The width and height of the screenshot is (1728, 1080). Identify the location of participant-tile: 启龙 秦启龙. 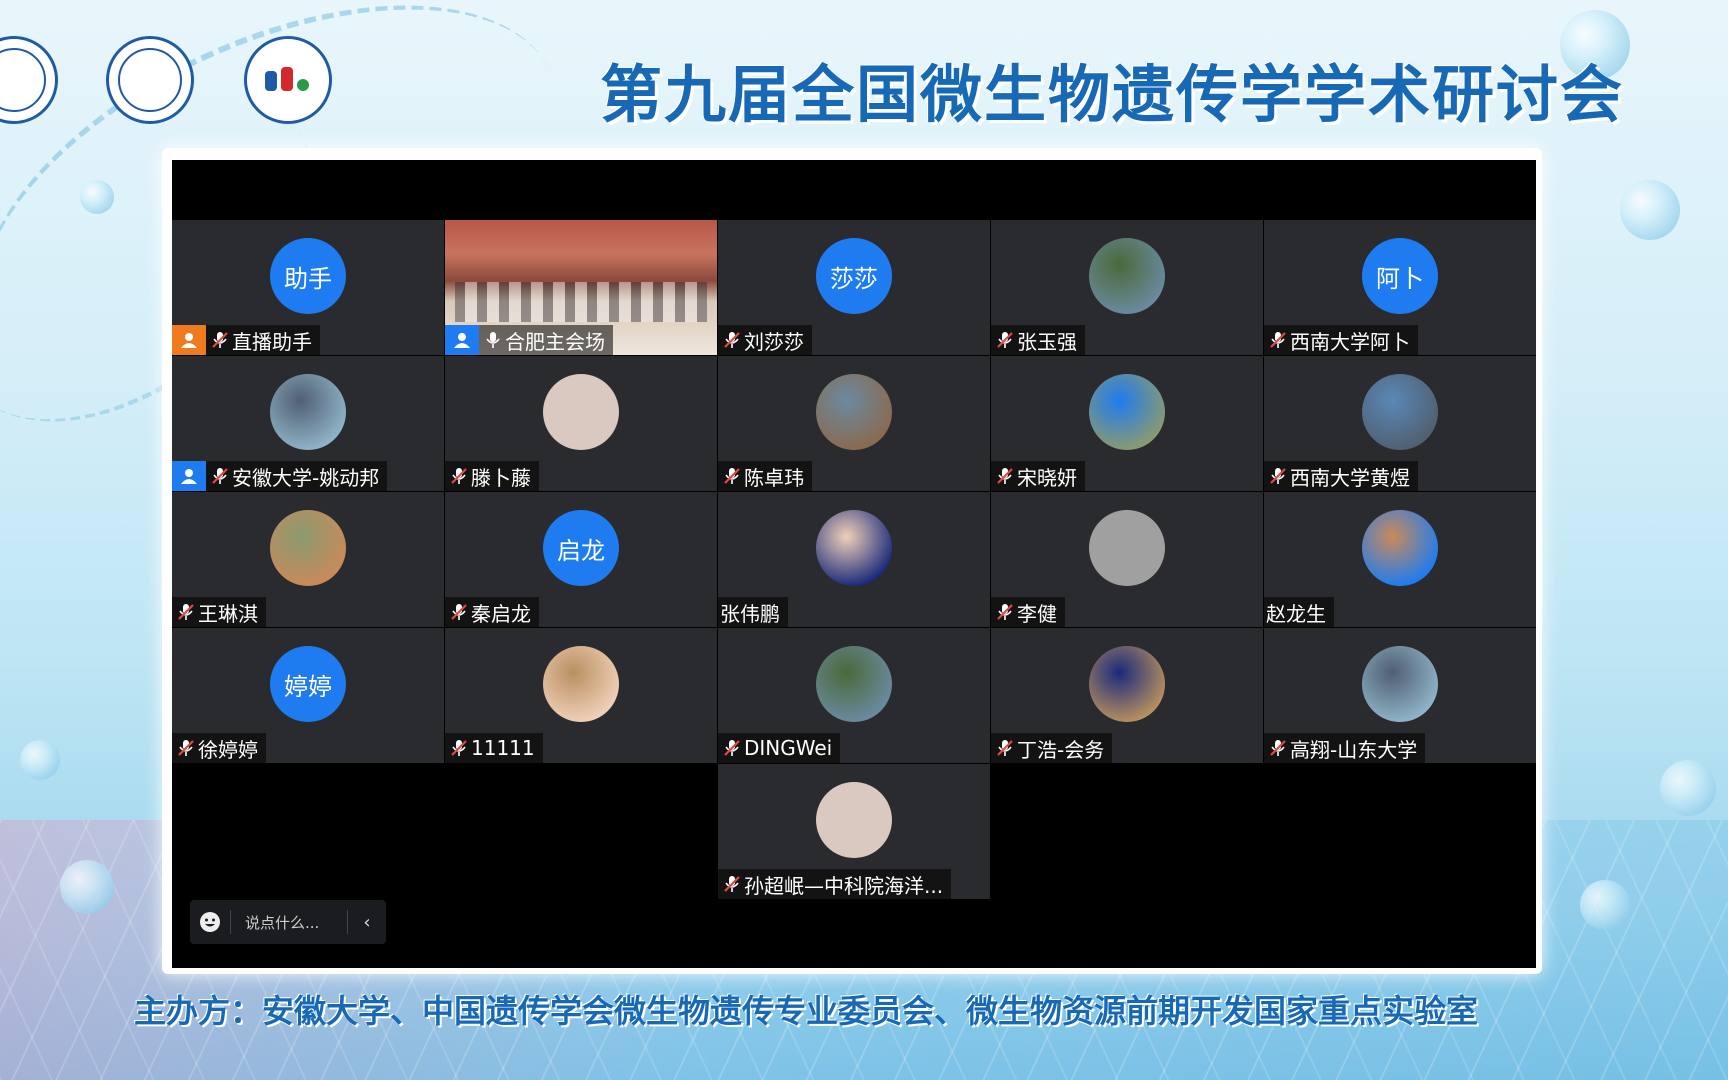
(581, 559).